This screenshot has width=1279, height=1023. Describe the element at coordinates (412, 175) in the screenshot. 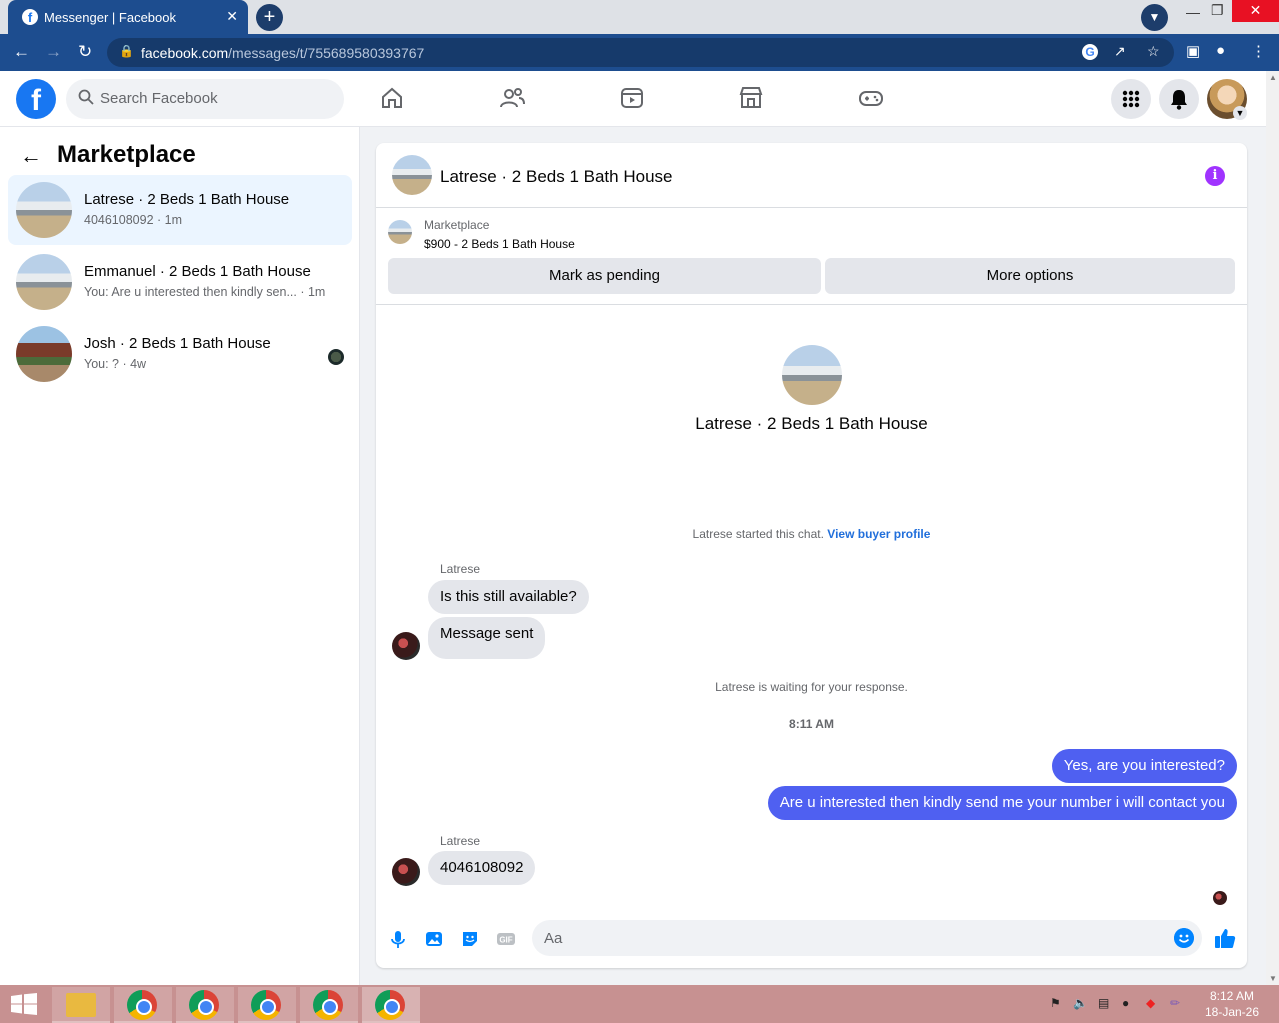

I see `chat-listing-photo` at that location.